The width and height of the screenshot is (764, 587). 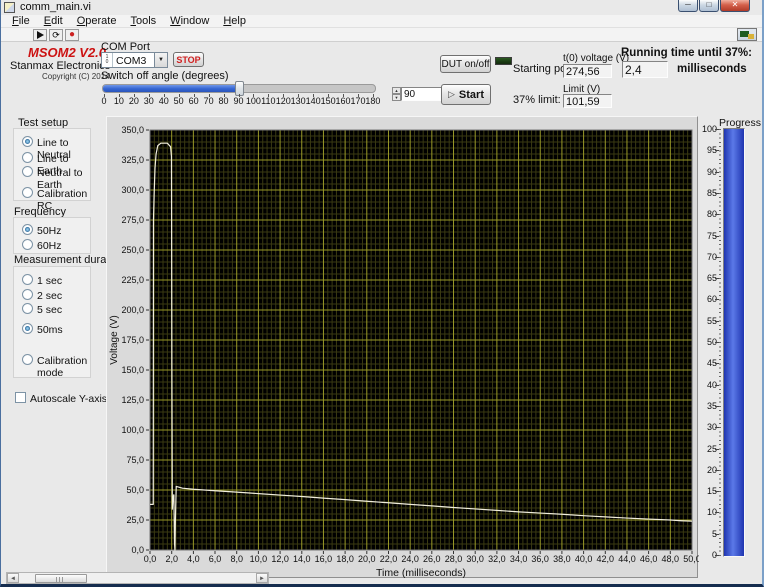 I want to click on start-button-label: Start, so click(x=471, y=94).